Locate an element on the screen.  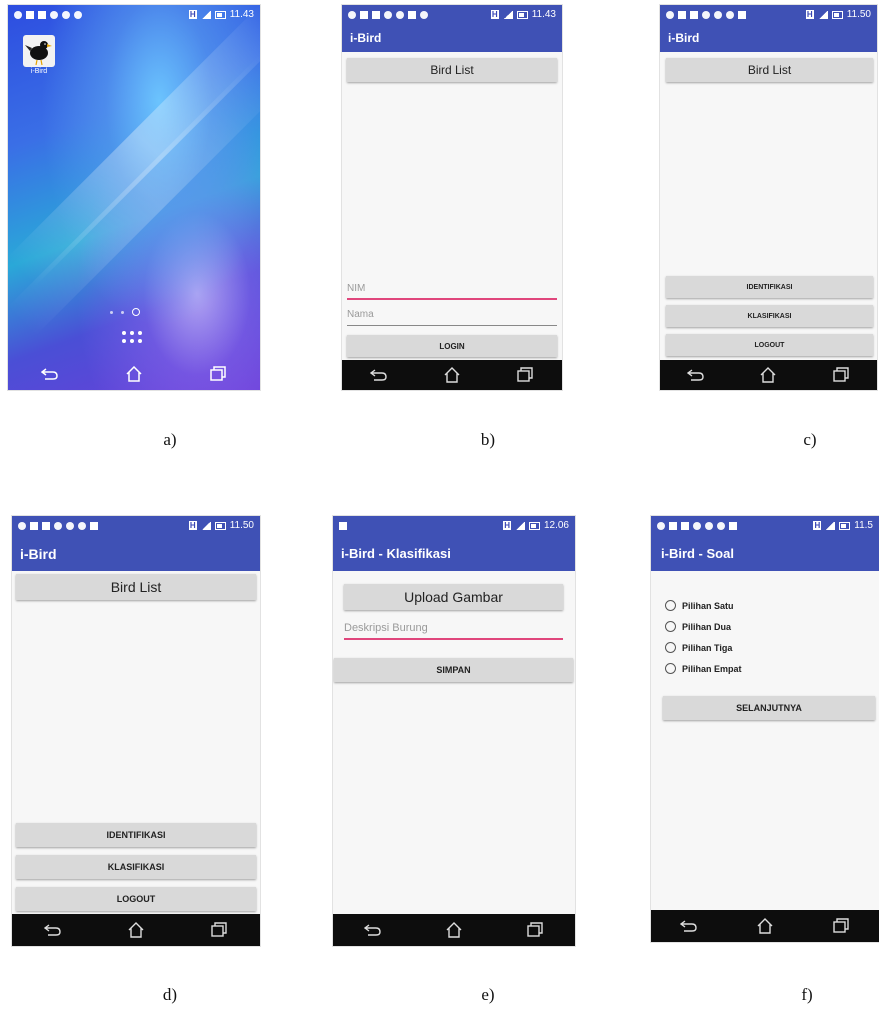
caption-b: b) is located at coordinates (488, 439).